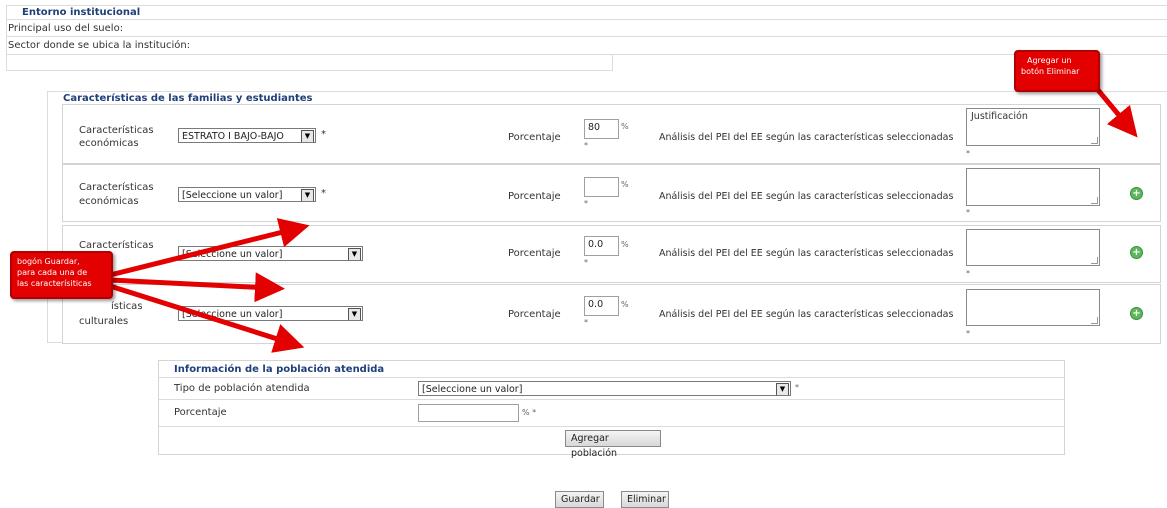 This screenshot has height=508, width=1167. Describe the element at coordinates (999, 116) in the screenshot. I see `justificacion-value: Justificación` at that location.